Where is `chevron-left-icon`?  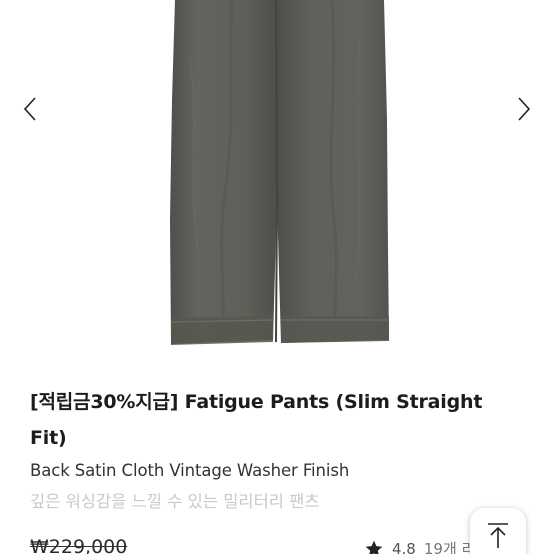
chevron-left-icon is located at coordinates (29, 109).